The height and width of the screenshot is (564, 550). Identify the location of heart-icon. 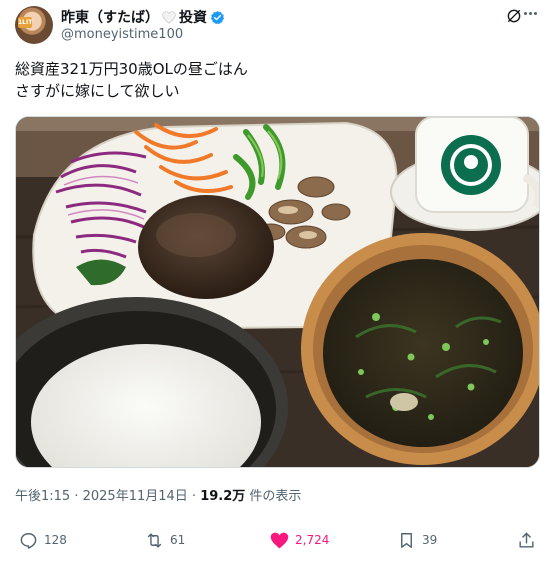
(279, 540).